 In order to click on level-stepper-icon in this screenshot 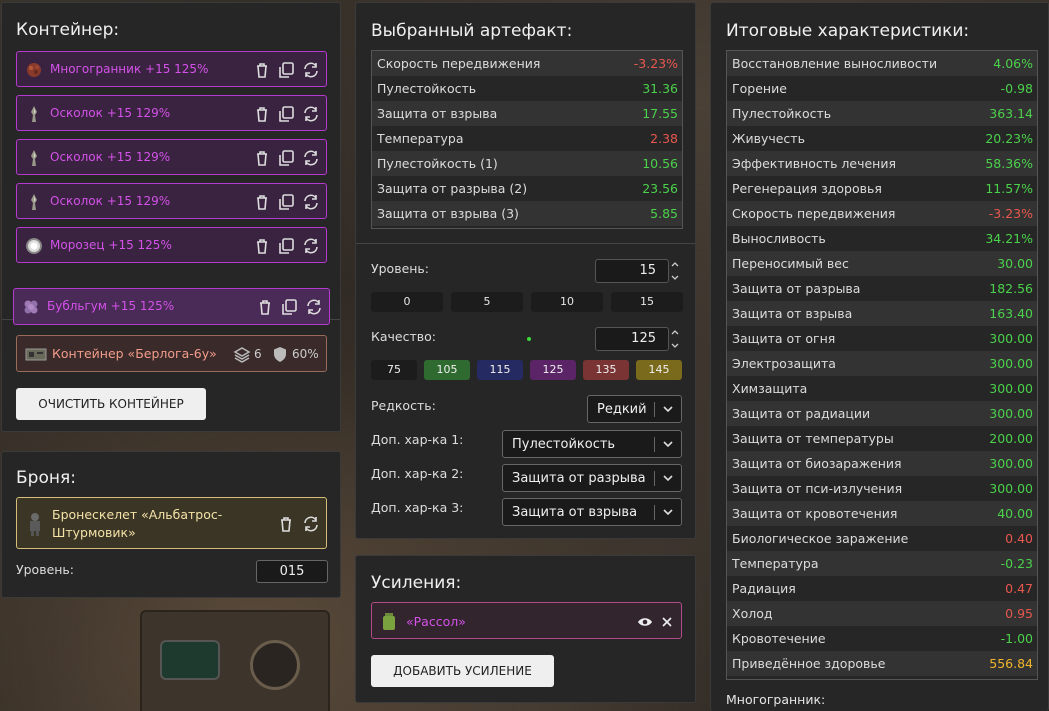, I will do `click(675, 271)`.